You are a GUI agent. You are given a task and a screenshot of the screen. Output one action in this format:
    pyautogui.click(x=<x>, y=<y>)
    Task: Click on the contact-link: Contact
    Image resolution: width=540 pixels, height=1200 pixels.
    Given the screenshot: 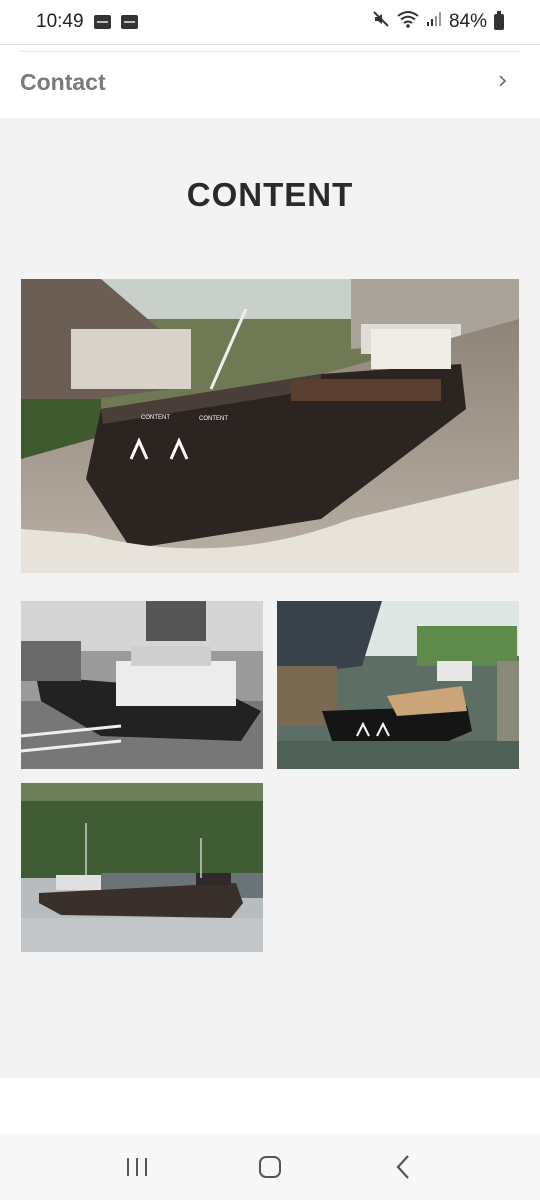 What is the action you would take?
    pyautogui.click(x=63, y=82)
    